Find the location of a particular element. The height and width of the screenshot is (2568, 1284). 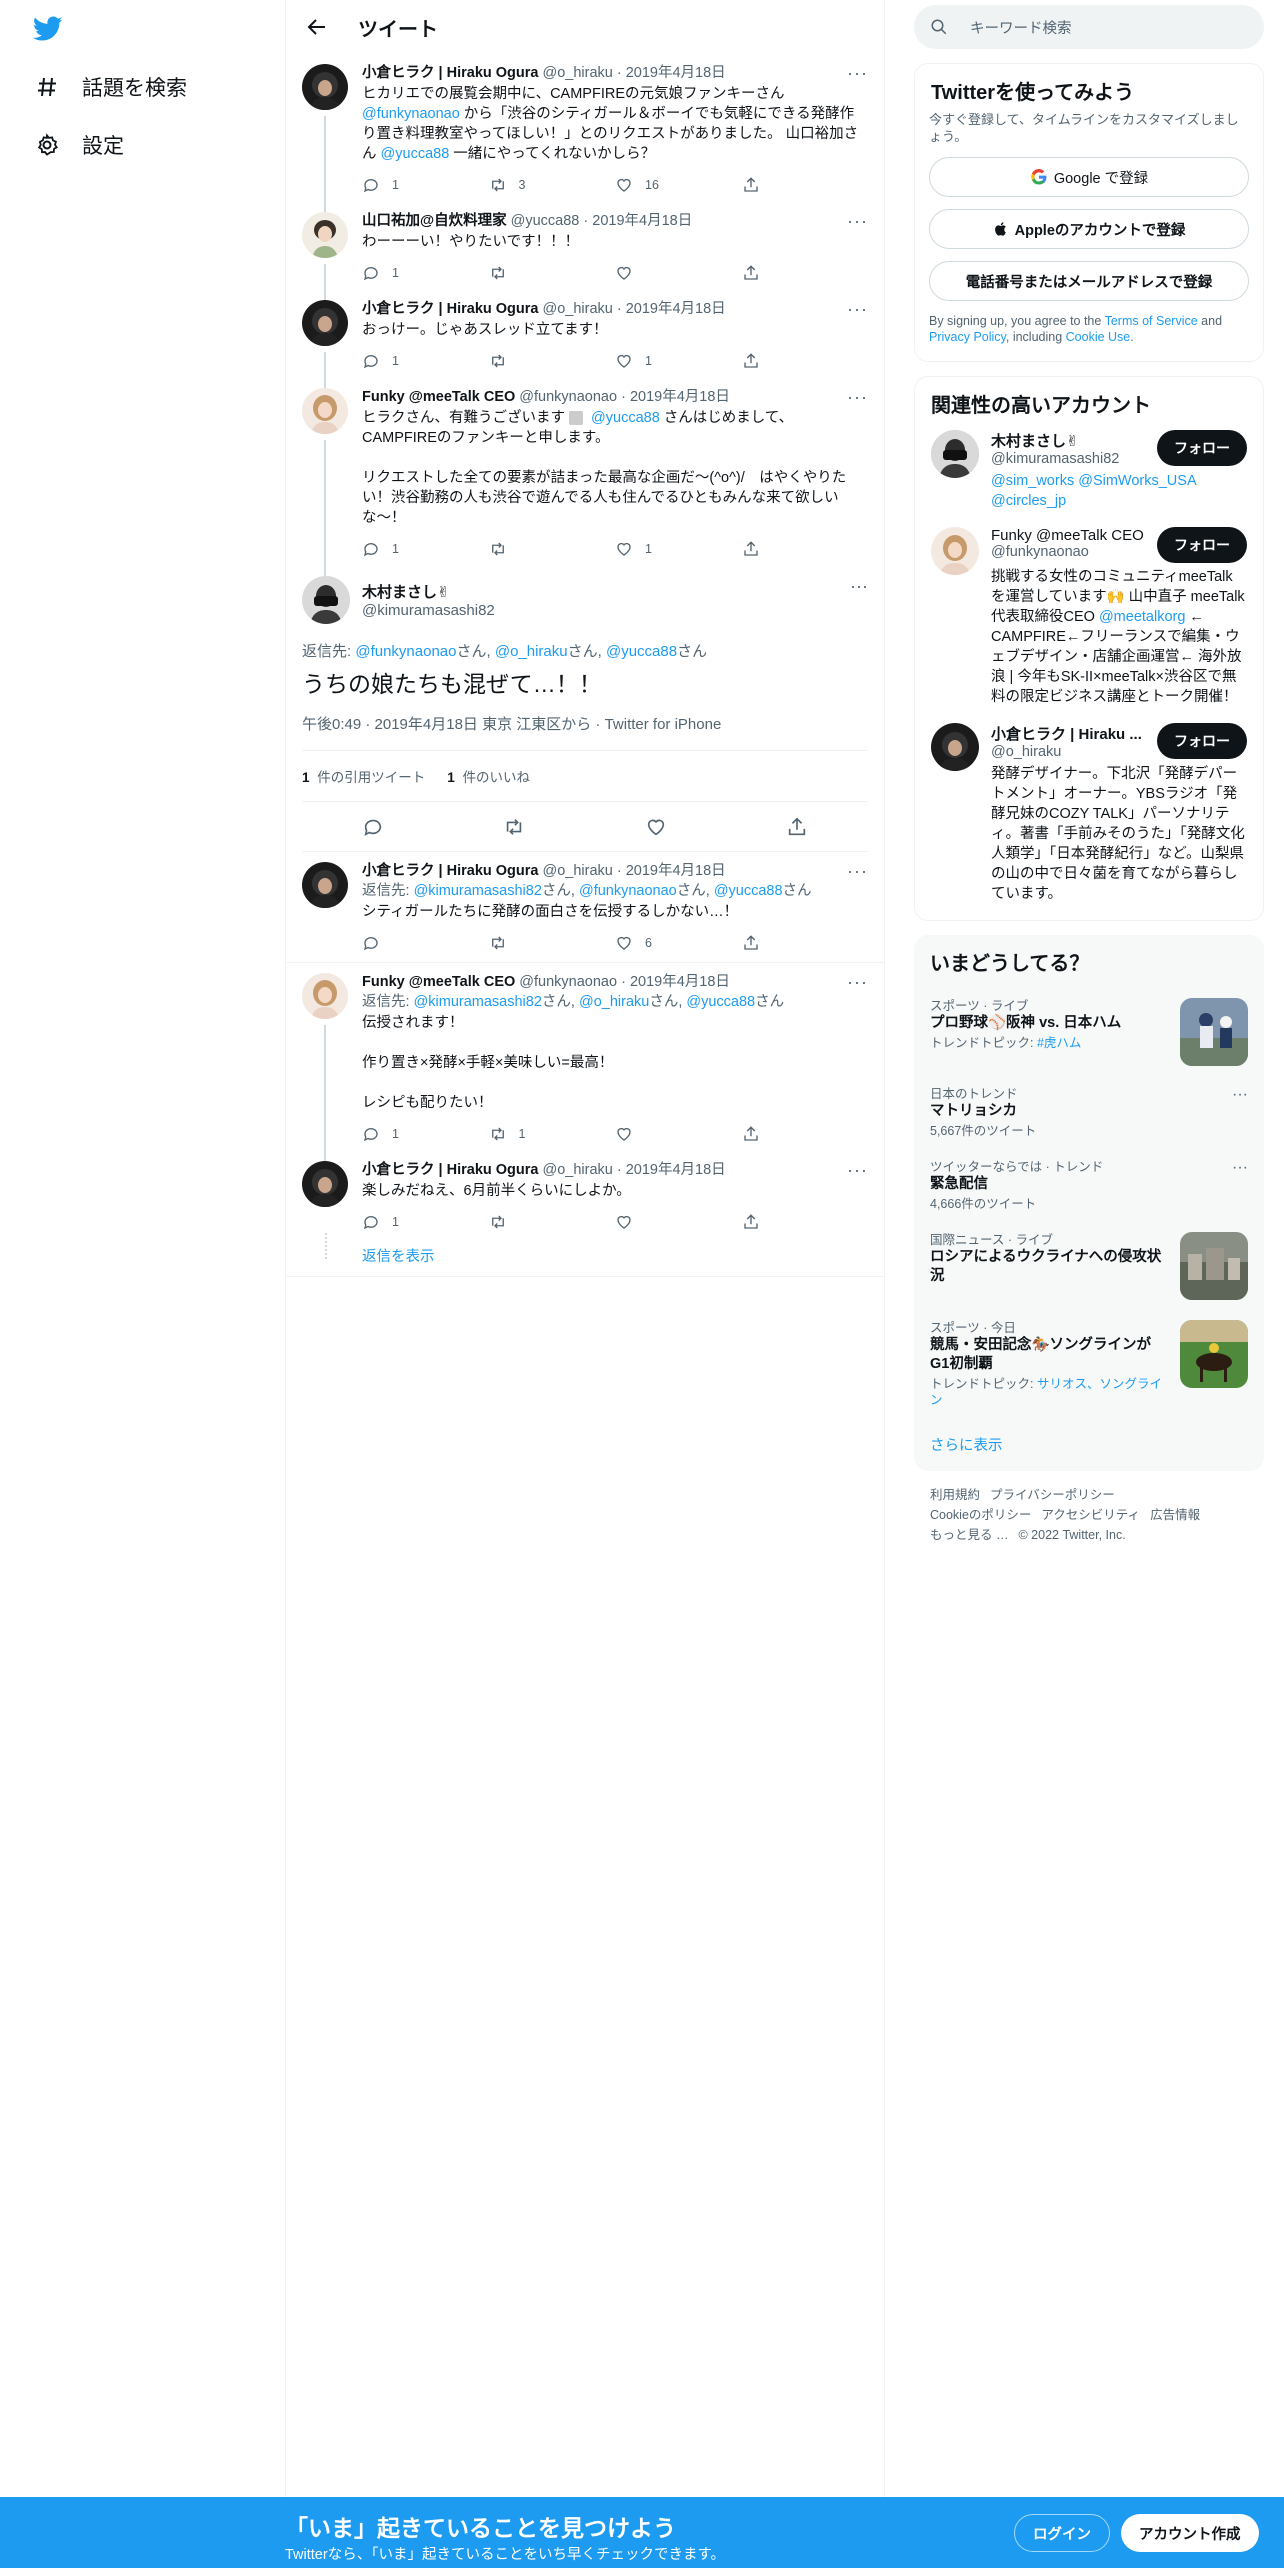

retweet-icon is located at coordinates (514, 827).